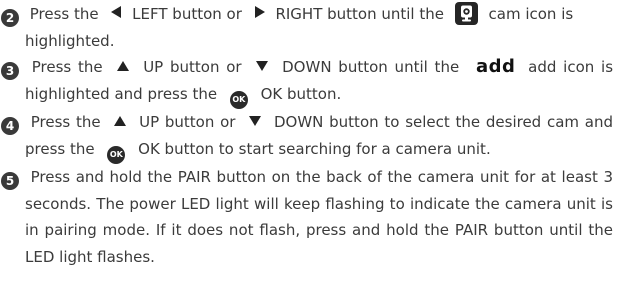  What do you see at coordinates (259, 12) in the screenshot?
I see `right-arrow-icon` at bounding box center [259, 12].